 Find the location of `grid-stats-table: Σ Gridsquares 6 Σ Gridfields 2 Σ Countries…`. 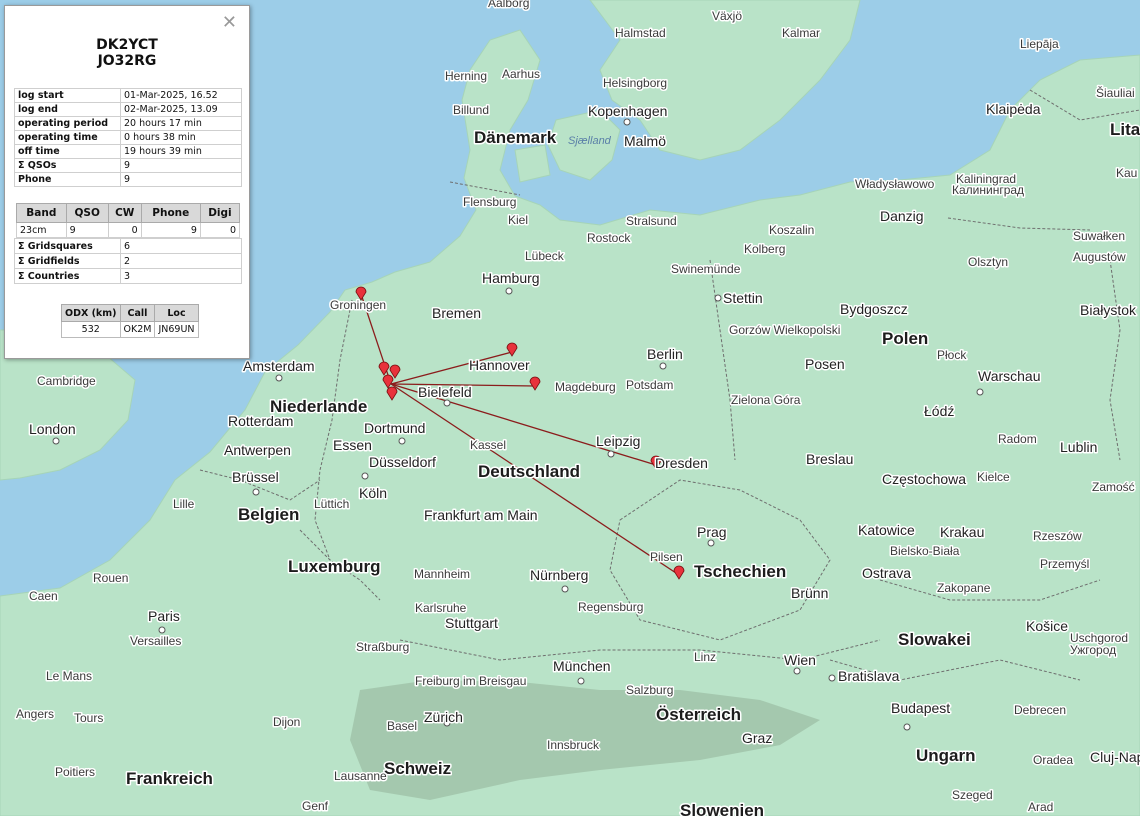

grid-stats-table: Σ Gridsquares 6 Σ Gridfields 2 Σ Countries… is located at coordinates (128, 261).